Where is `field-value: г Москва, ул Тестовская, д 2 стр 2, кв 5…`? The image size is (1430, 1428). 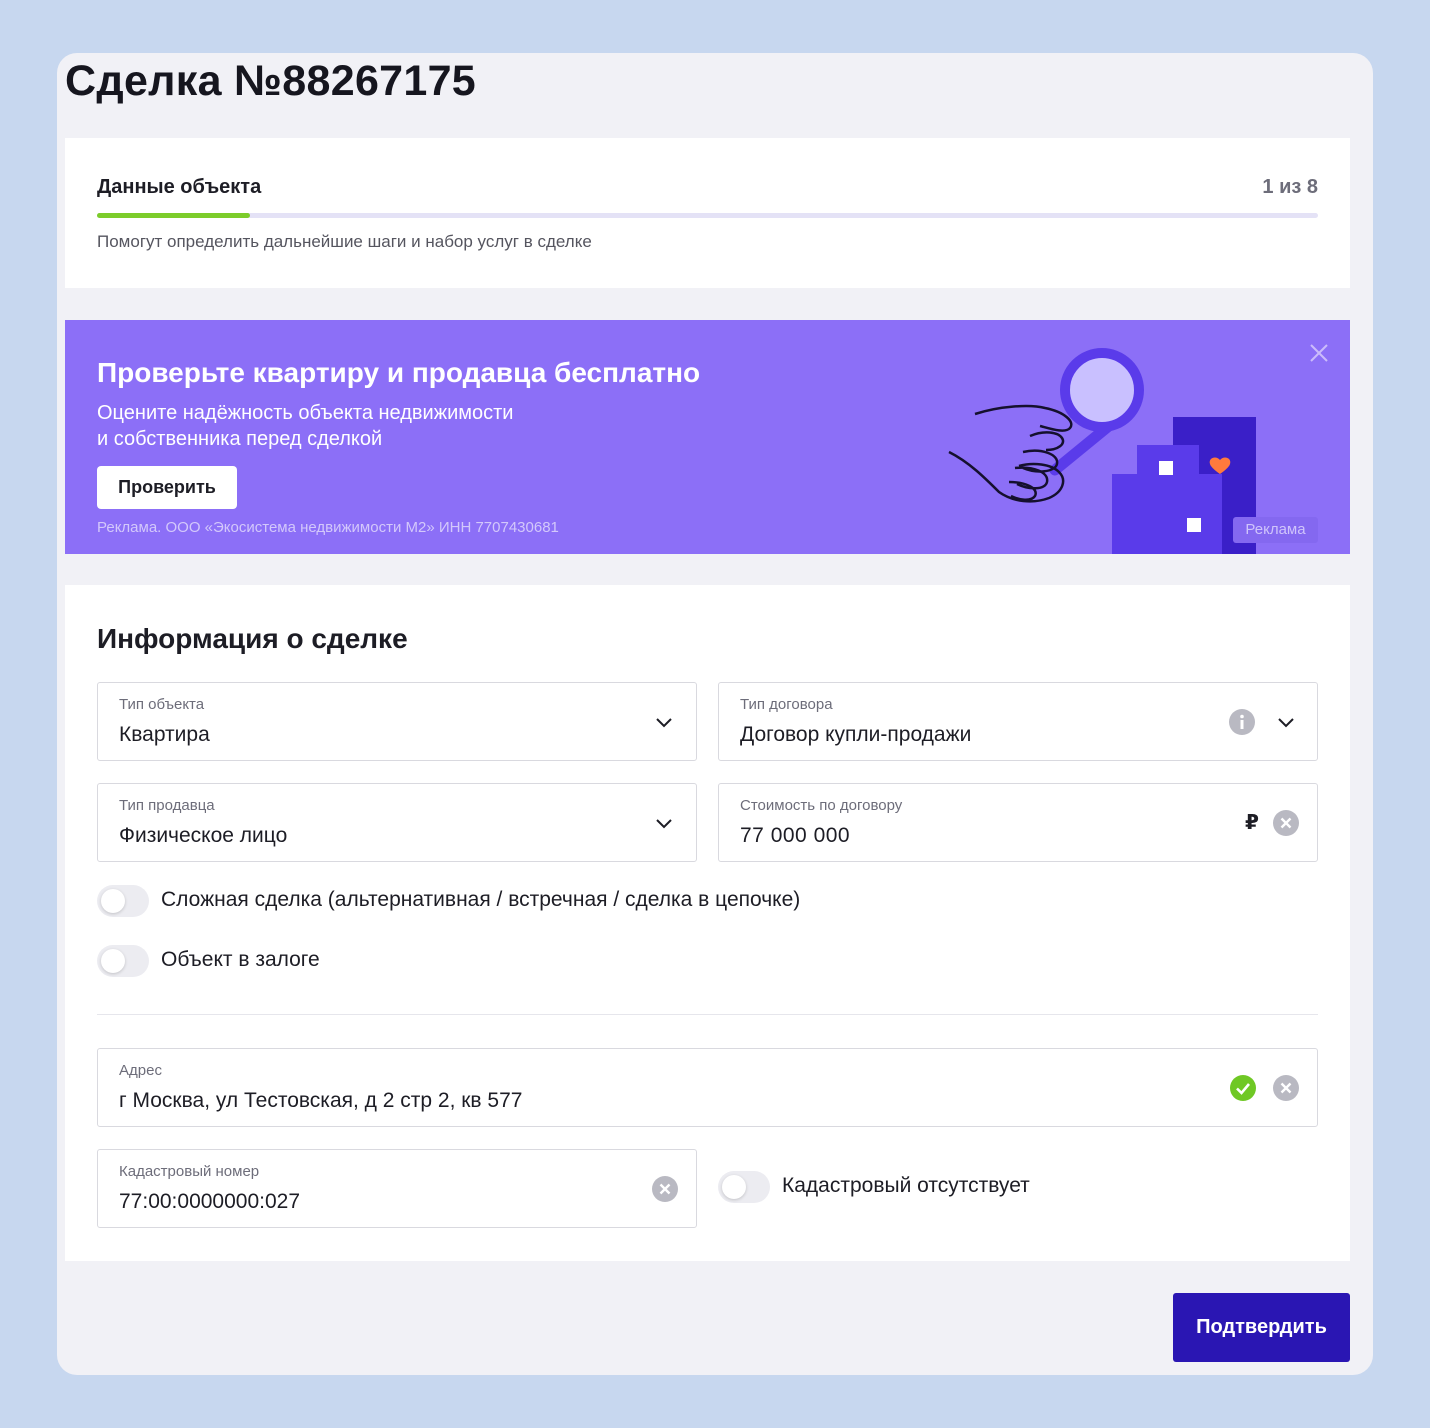
field-value: г Москва, ул Тестовская, д 2 стр 2, кв 5… is located at coordinates (321, 1100).